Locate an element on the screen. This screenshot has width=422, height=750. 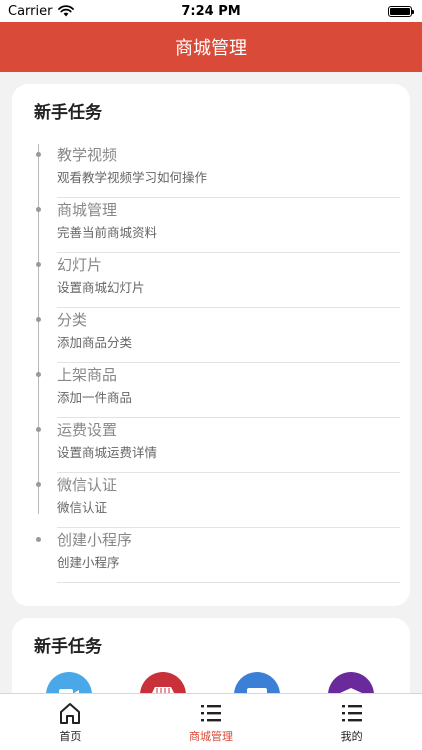
tab-label: 我的 is located at coordinates (351, 736).